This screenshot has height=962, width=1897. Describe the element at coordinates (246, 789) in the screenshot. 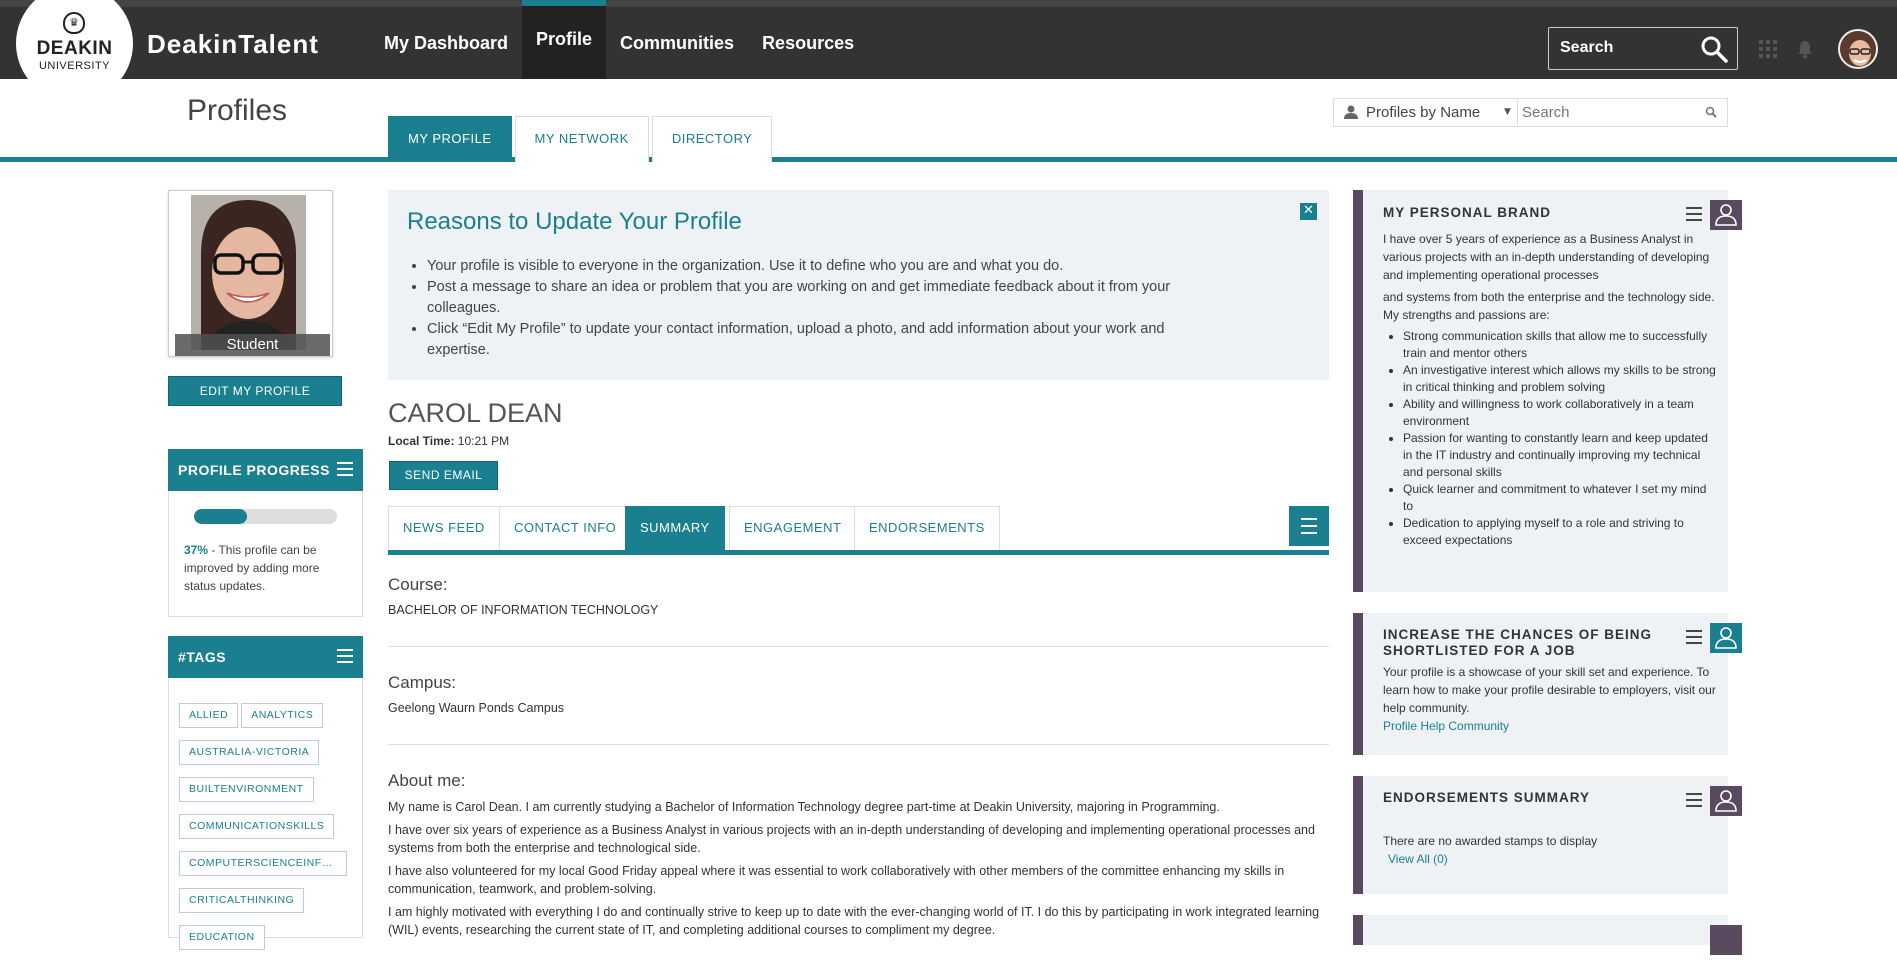

I see `tag-chip: BUILTENVIRONMENT` at that location.